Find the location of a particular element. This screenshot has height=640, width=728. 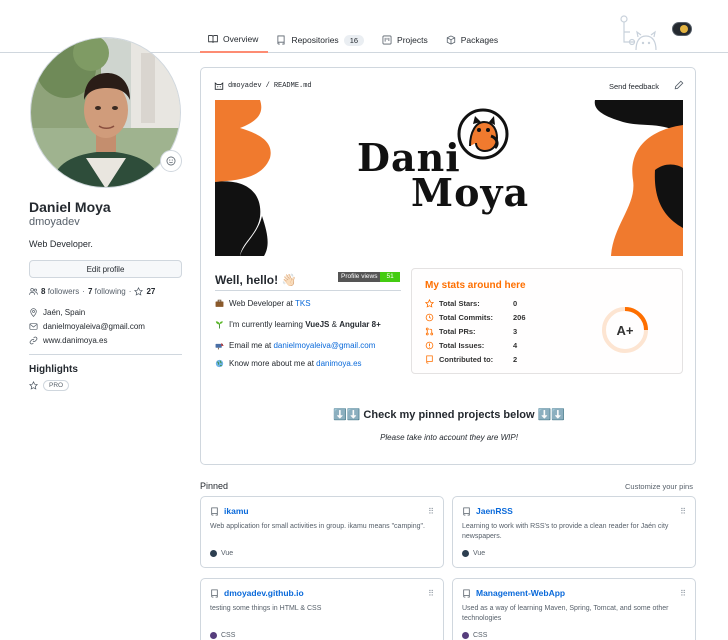

repo-link: dmoyadev.github.io is located at coordinates (264, 593).